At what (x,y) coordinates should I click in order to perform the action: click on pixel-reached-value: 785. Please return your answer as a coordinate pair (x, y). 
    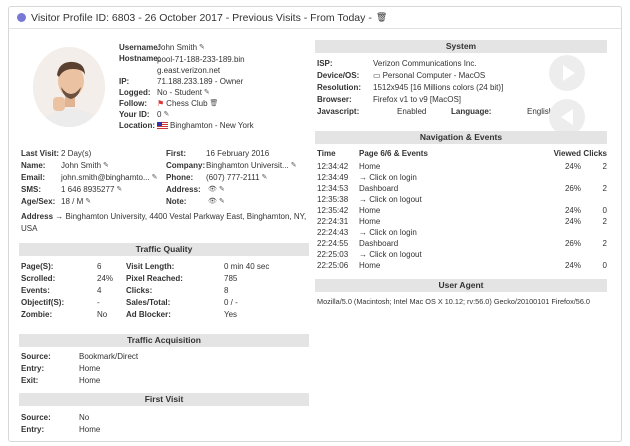
    Looking at the image, I should click on (231, 278).